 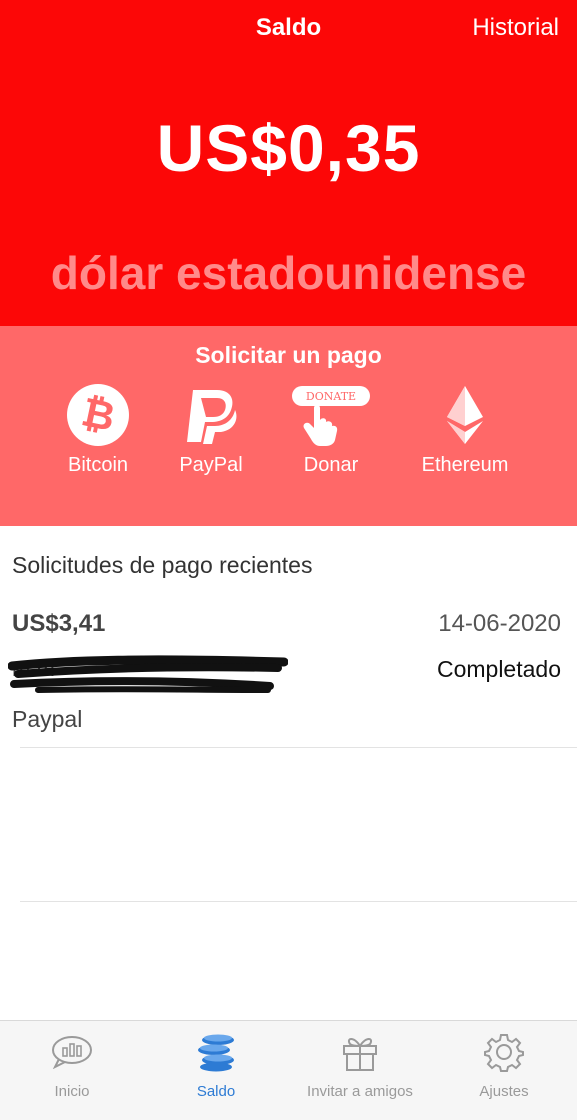 I want to click on bitcoin-label: Bitcoin, so click(x=98, y=465).